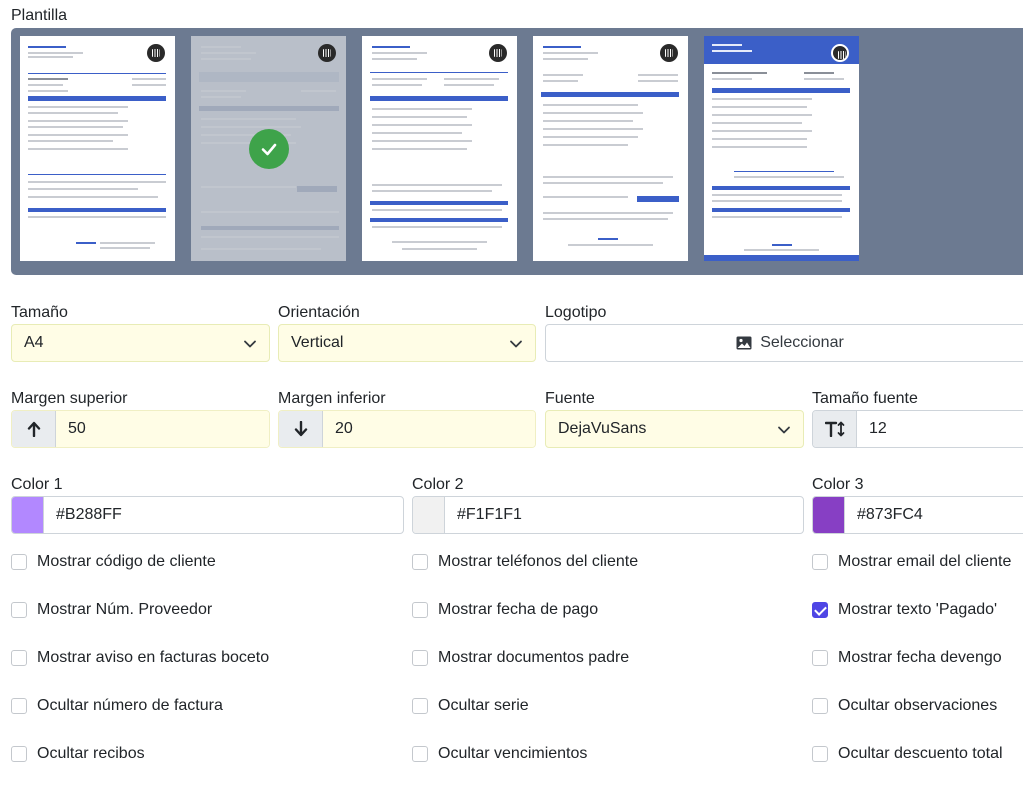 Image resolution: width=1023 pixels, height=788 pixels. I want to click on selected-check-icon, so click(269, 149).